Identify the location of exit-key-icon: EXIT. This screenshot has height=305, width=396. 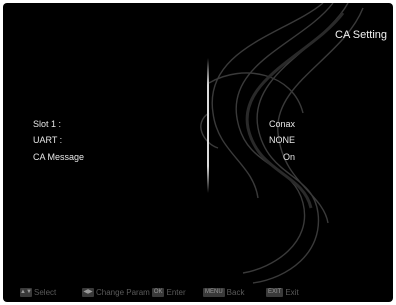
(275, 292).